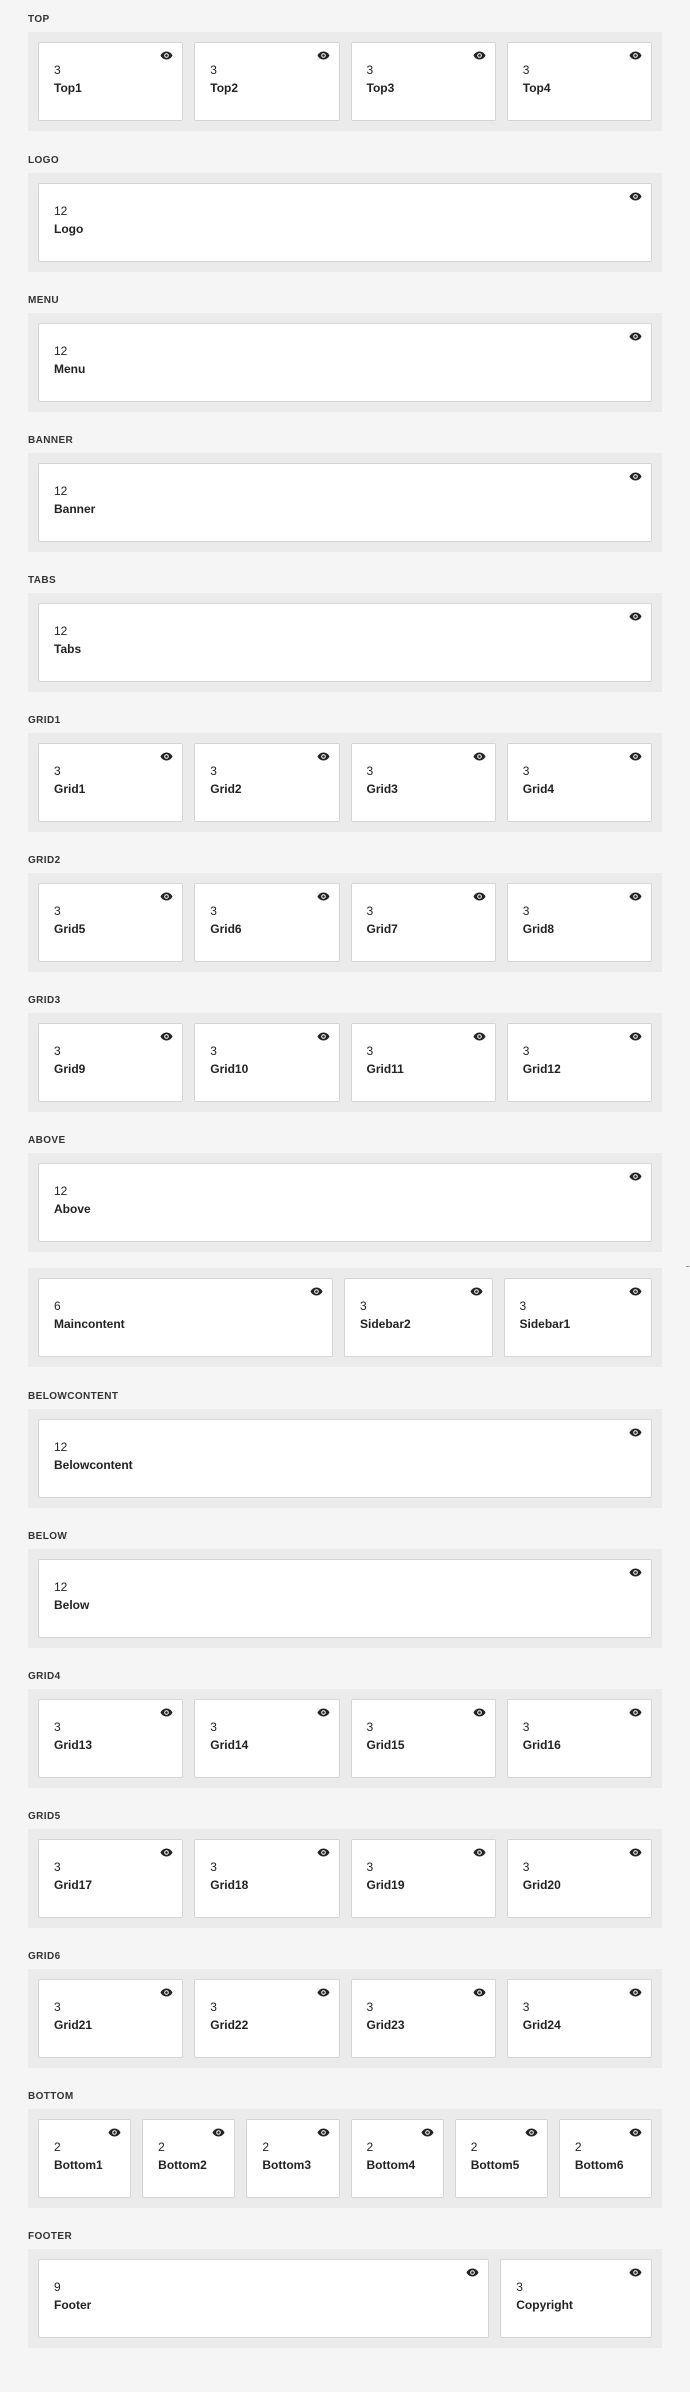 This screenshot has height=2392, width=690. What do you see at coordinates (579, 922) in the screenshot?
I see `module-card-grid8: 3 Grid8` at bounding box center [579, 922].